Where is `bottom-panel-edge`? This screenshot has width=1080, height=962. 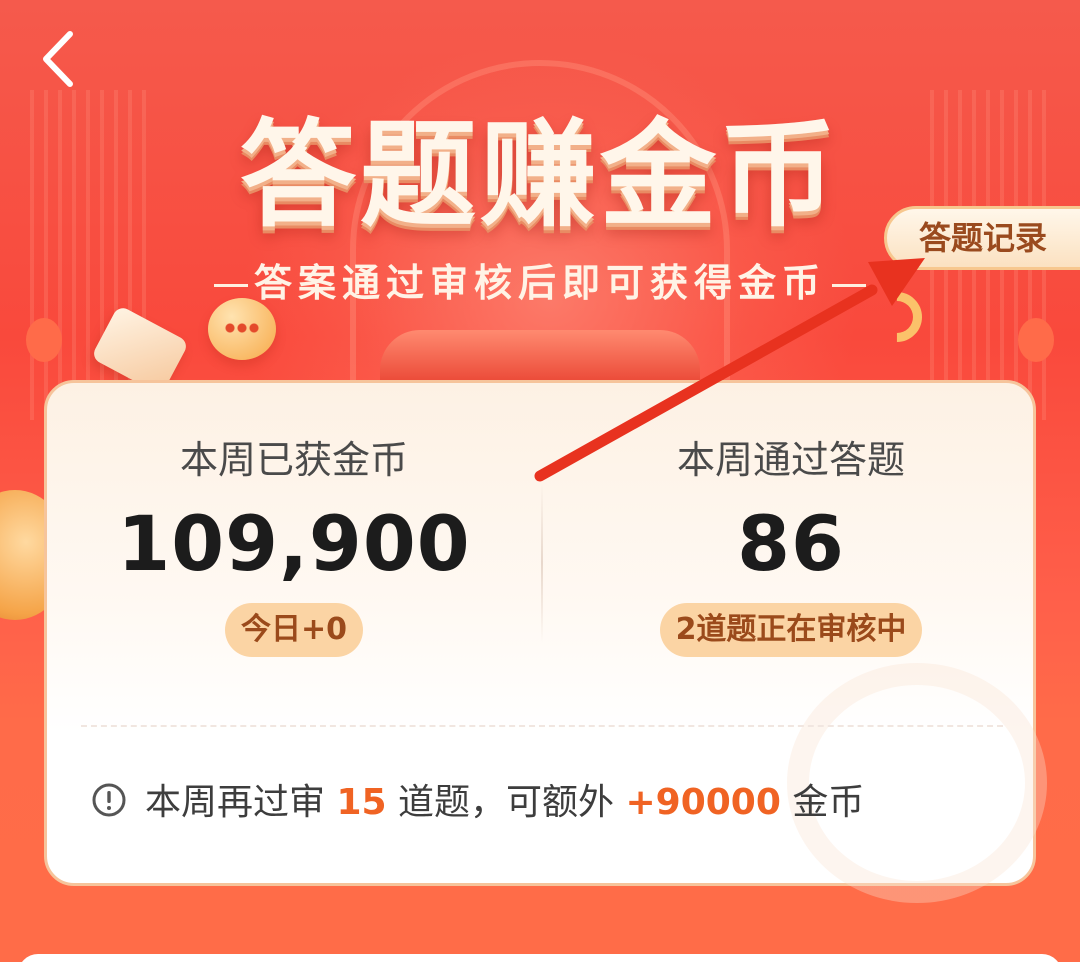 bottom-panel-edge is located at coordinates (540, 958).